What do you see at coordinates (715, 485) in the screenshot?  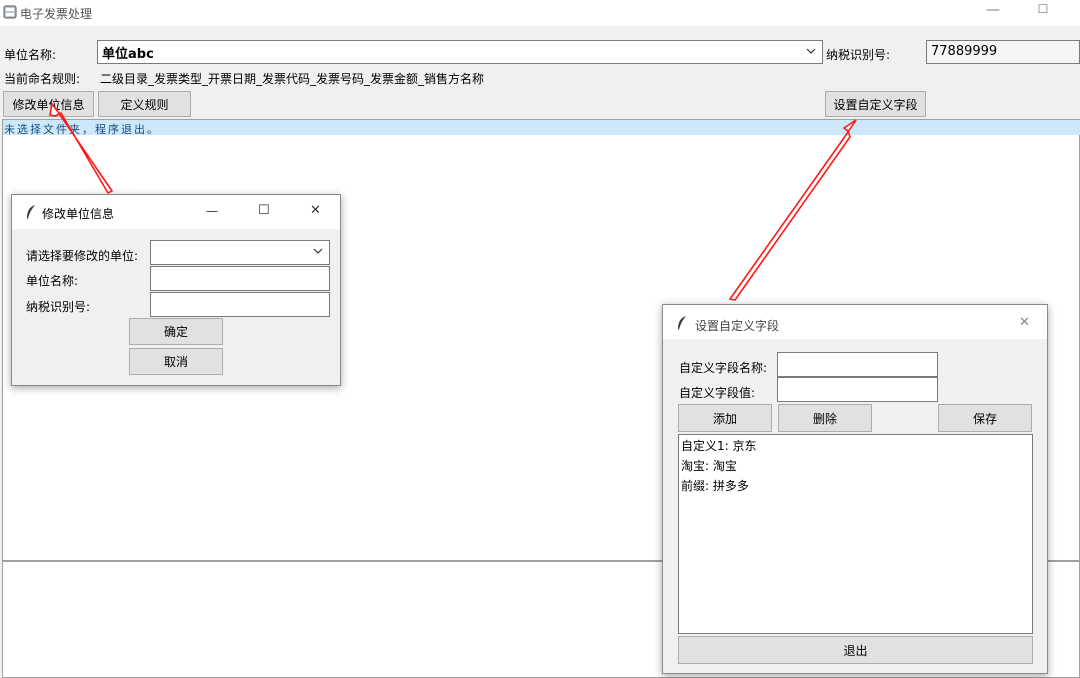 I see `list-item: 前缀: 拼多多` at bounding box center [715, 485].